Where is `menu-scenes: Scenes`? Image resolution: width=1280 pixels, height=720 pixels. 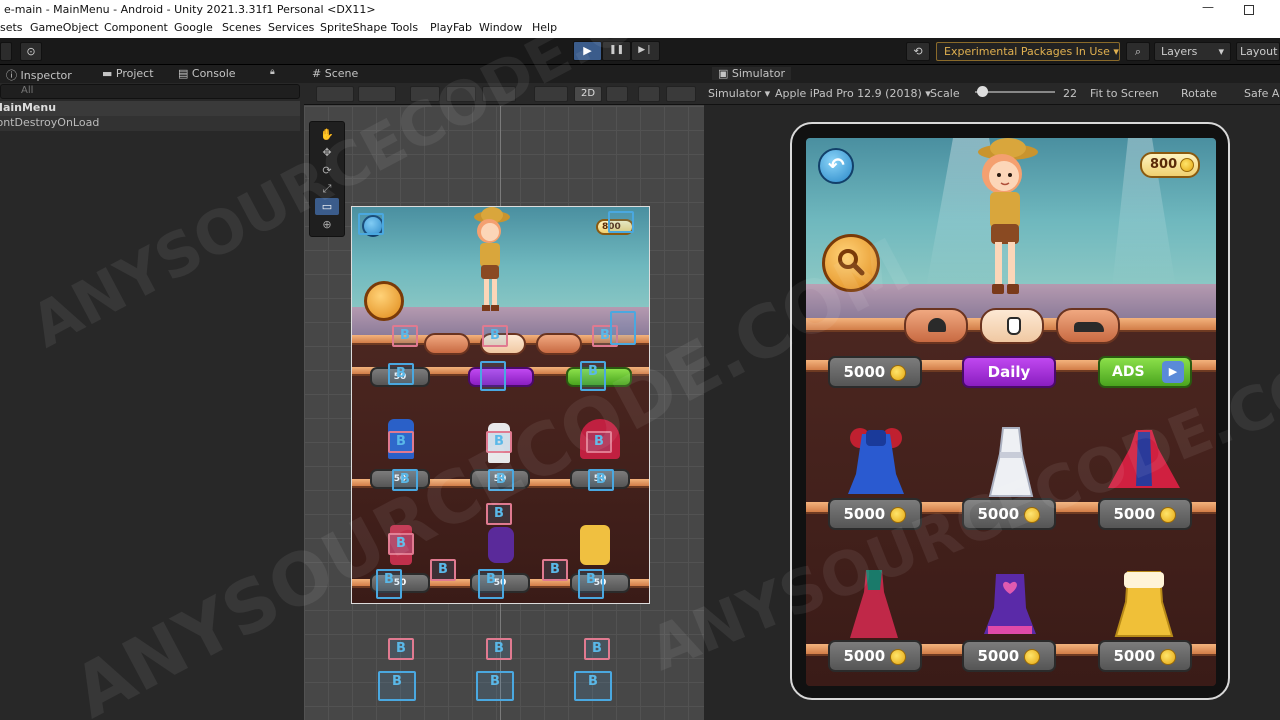 menu-scenes: Scenes is located at coordinates (241, 27).